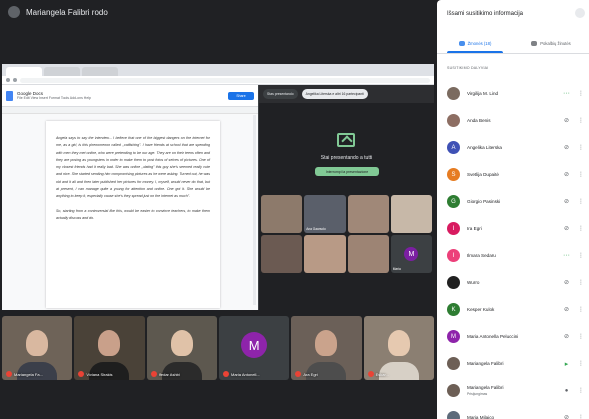 The height and width of the screenshot is (419, 589). What do you see at coordinates (453, 174) in the screenshot?
I see `avatar: S` at bounding box center [453, 174].